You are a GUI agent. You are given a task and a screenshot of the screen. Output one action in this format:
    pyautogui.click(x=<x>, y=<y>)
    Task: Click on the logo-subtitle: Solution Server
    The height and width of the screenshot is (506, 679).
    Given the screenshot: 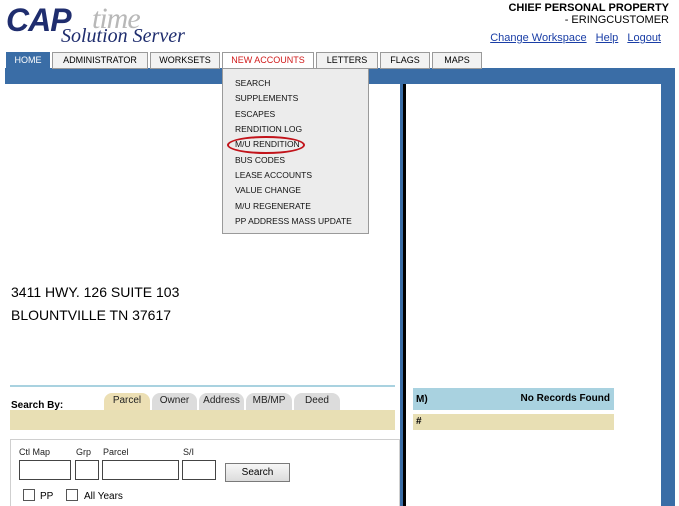 What is the action you would take?
    pyautogui.click(x=123, y=36)
    